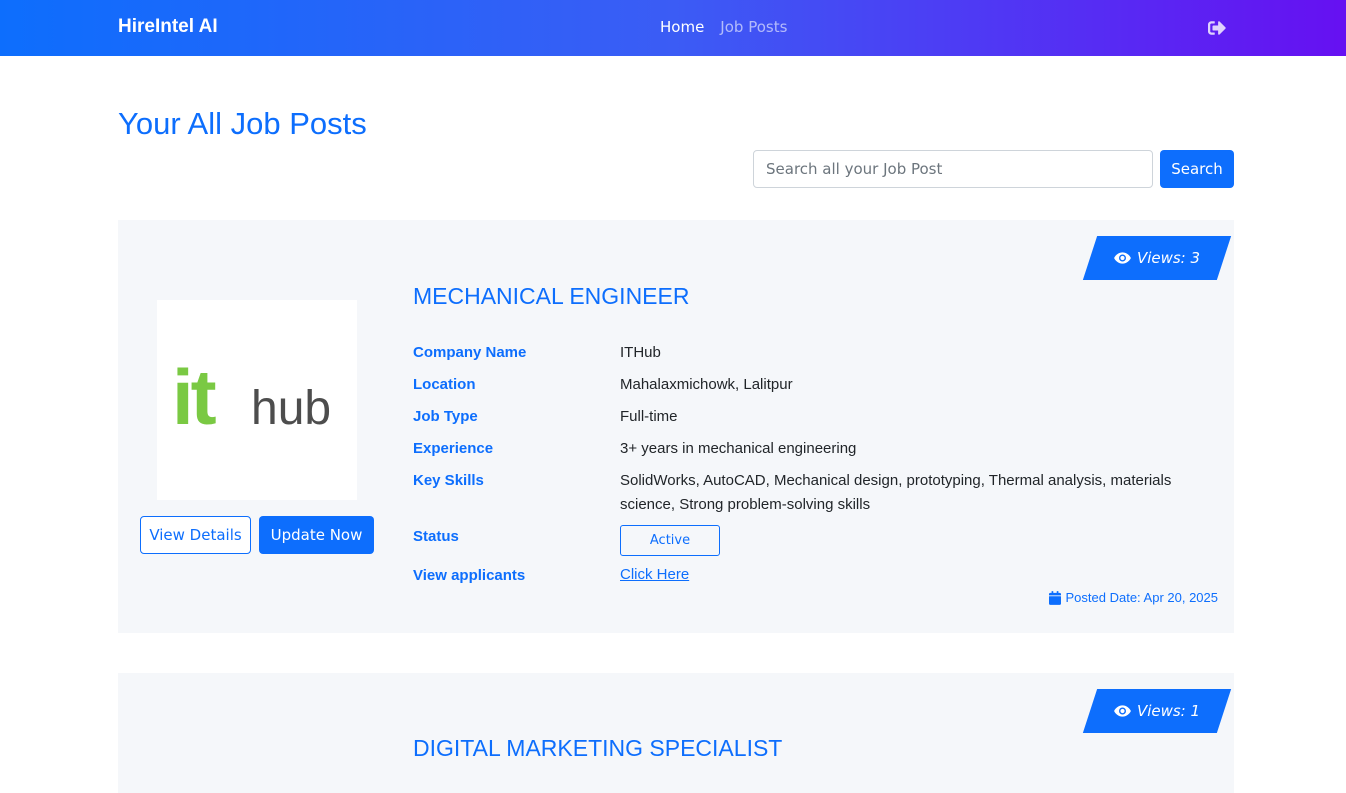  Describe the element at coordinates (640, 352) in the screenshot. I see `company-name-value: ITHub` at that location.